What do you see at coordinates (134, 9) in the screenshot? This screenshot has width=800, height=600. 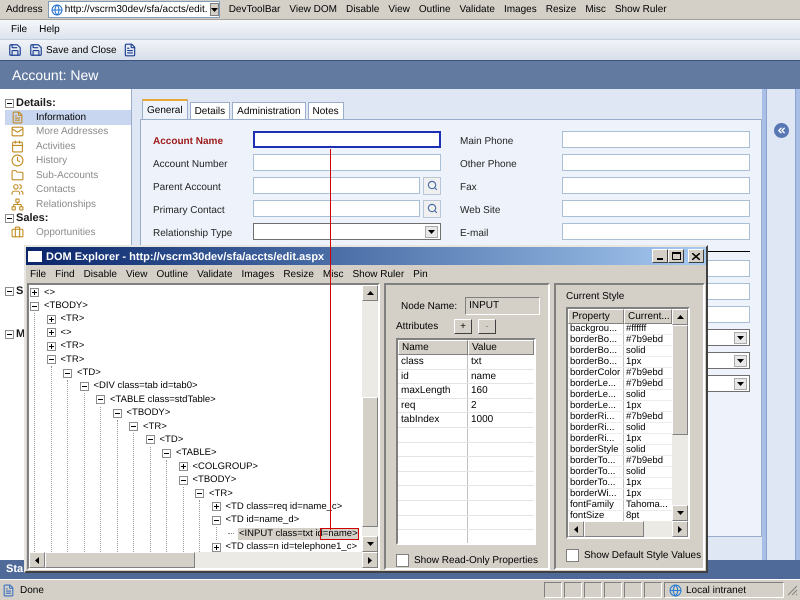 I see `address-field: http://vscrm30dev/sfa/accts/edit.` at bounding box center [134, 9].